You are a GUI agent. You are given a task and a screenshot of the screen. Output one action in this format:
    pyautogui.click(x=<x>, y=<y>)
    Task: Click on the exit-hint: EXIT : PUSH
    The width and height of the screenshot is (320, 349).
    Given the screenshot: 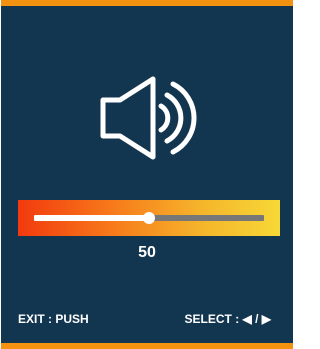 What is the action you would take?
    pyautogui.click(x=53, y=319)
    